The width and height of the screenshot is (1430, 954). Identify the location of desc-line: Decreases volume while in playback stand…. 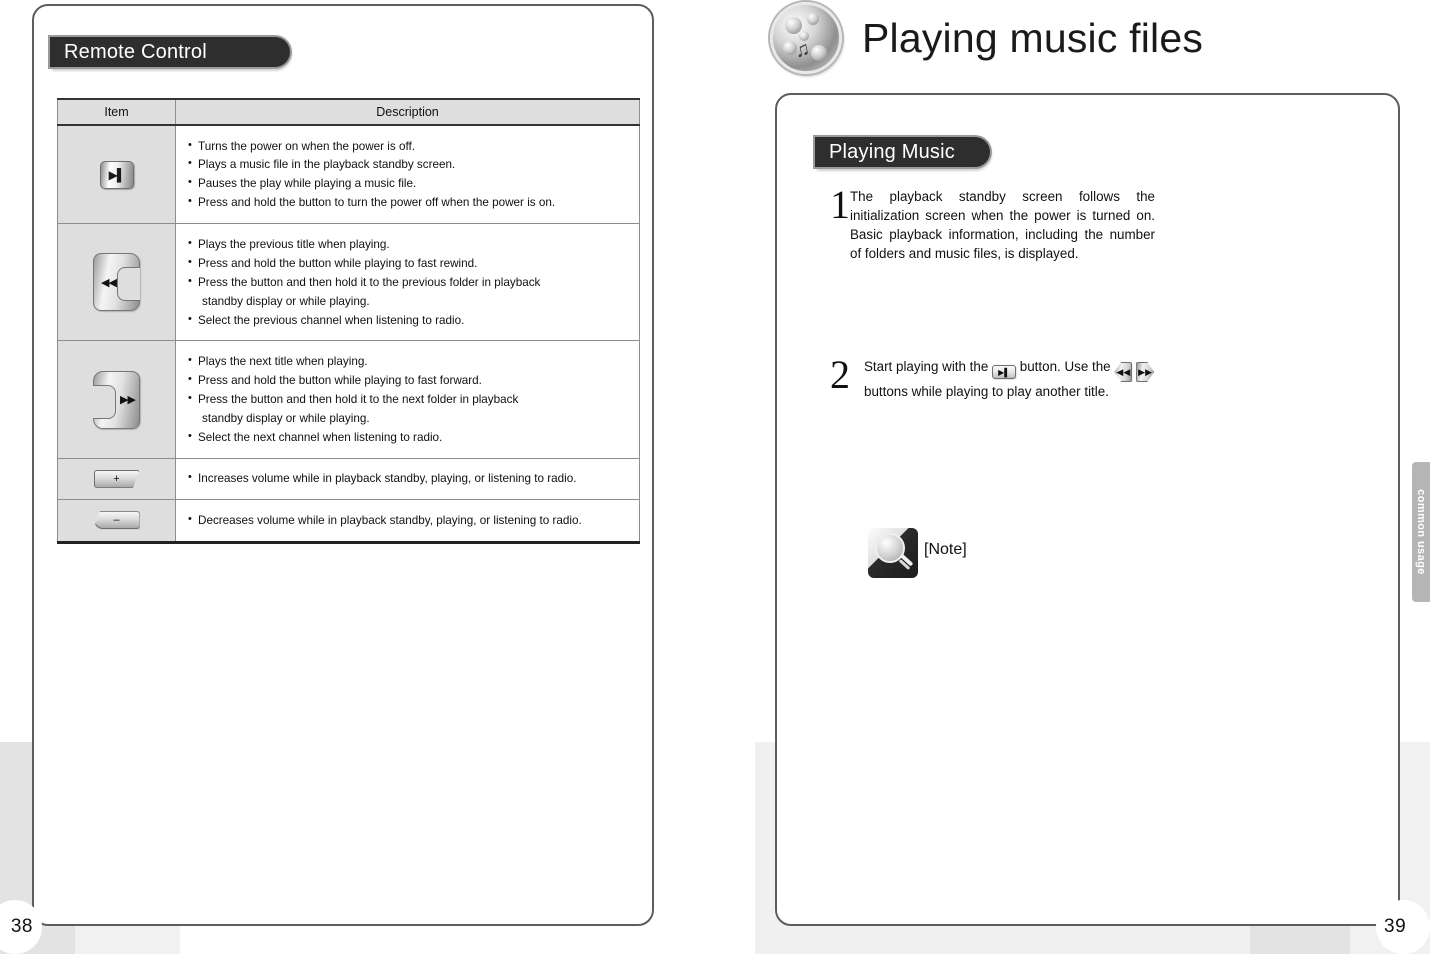
(408, 520).